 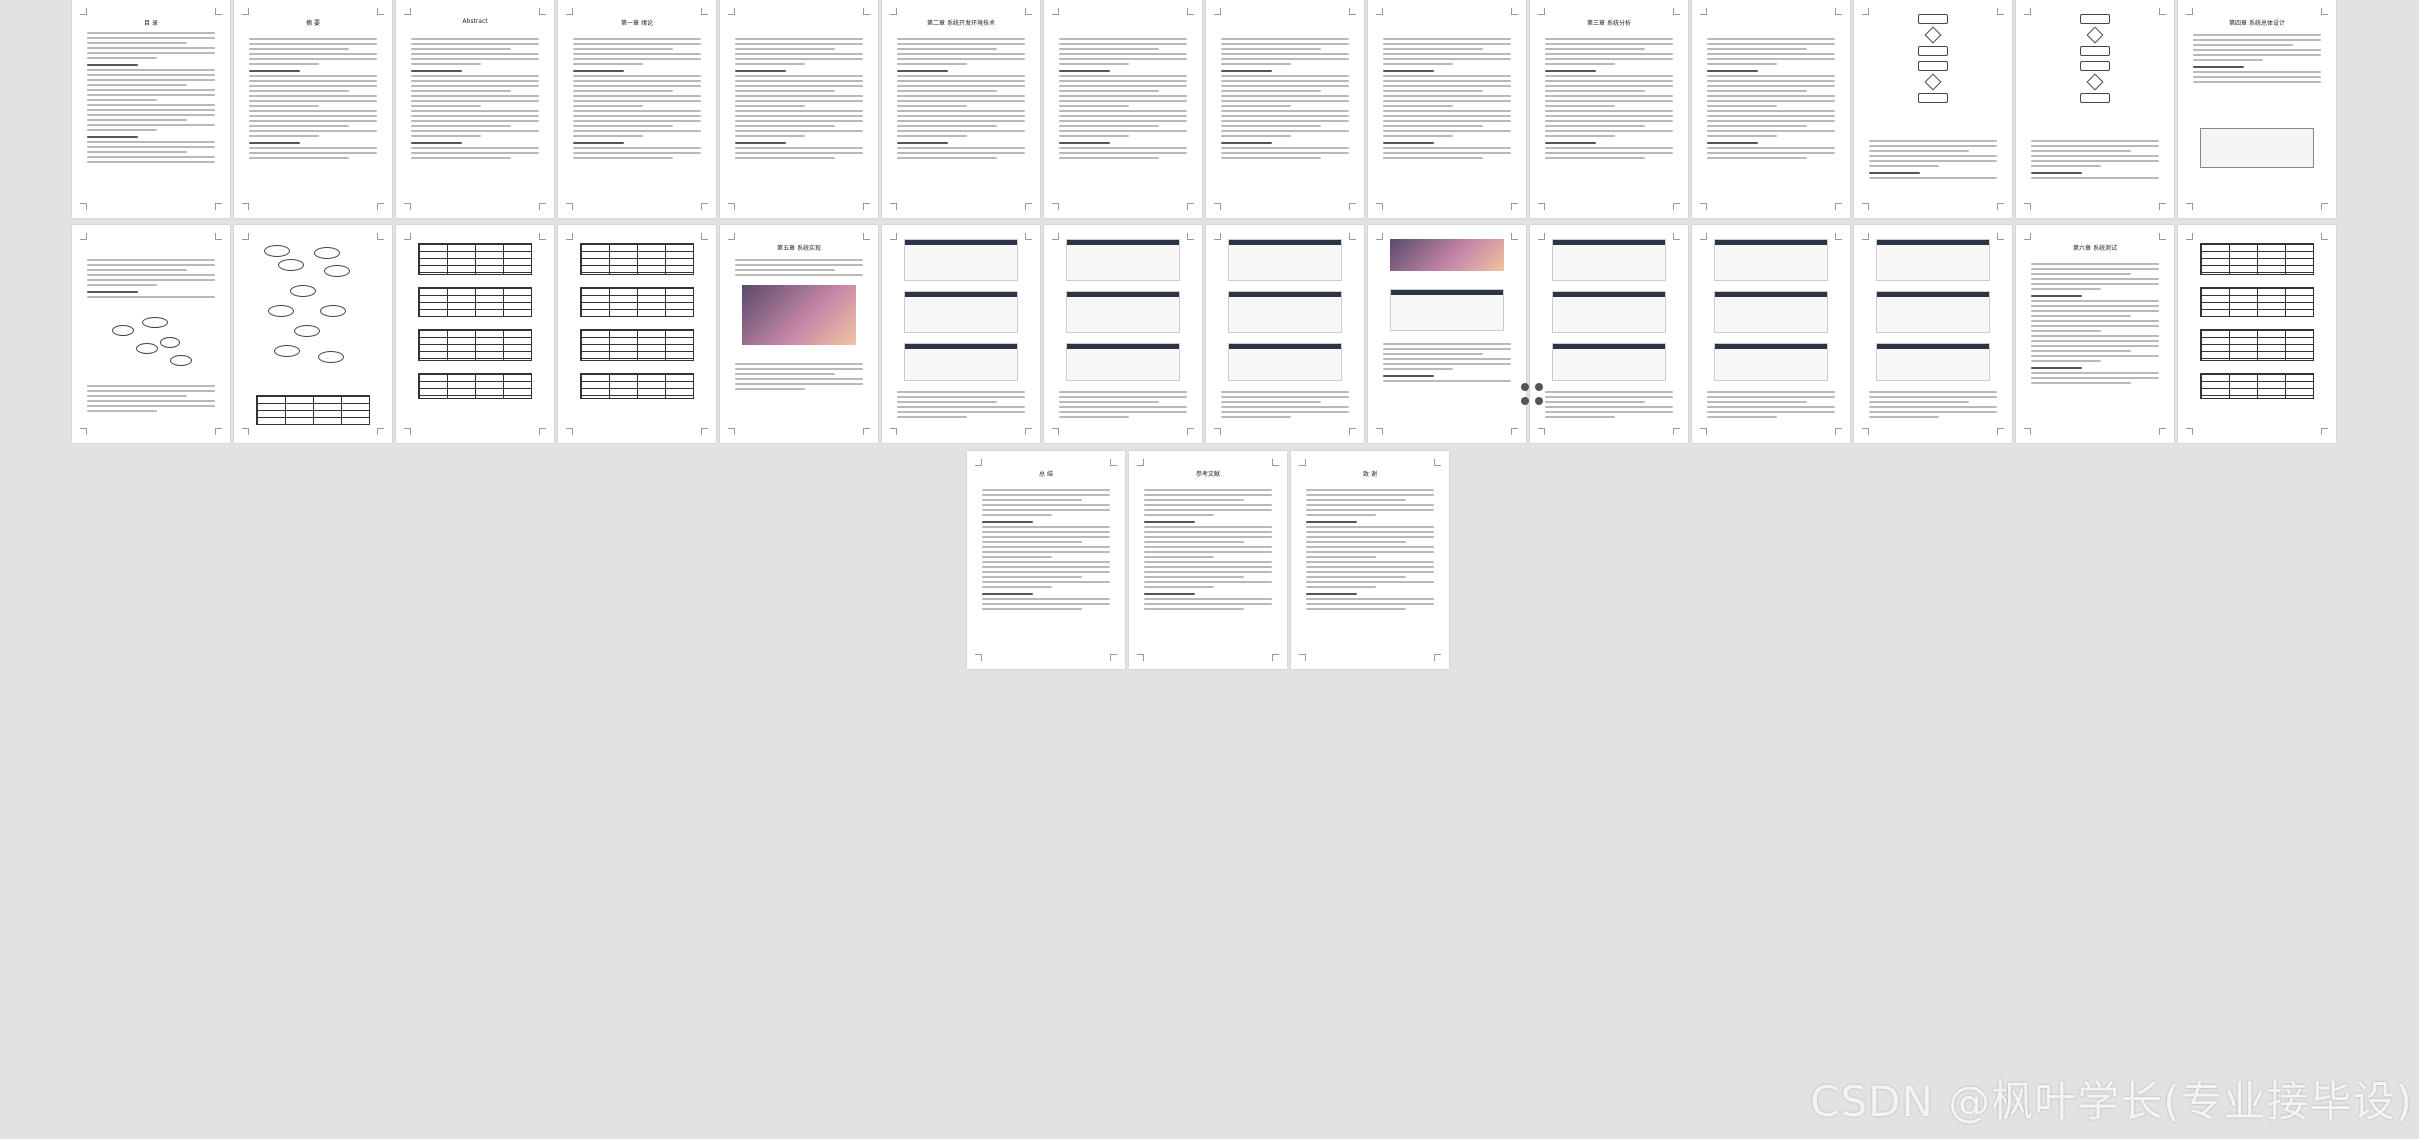 What do you see at coordinates (1046, 474) in the screenshot?
I see `page-heading: 总 结` at bounding box center [1046, 474].